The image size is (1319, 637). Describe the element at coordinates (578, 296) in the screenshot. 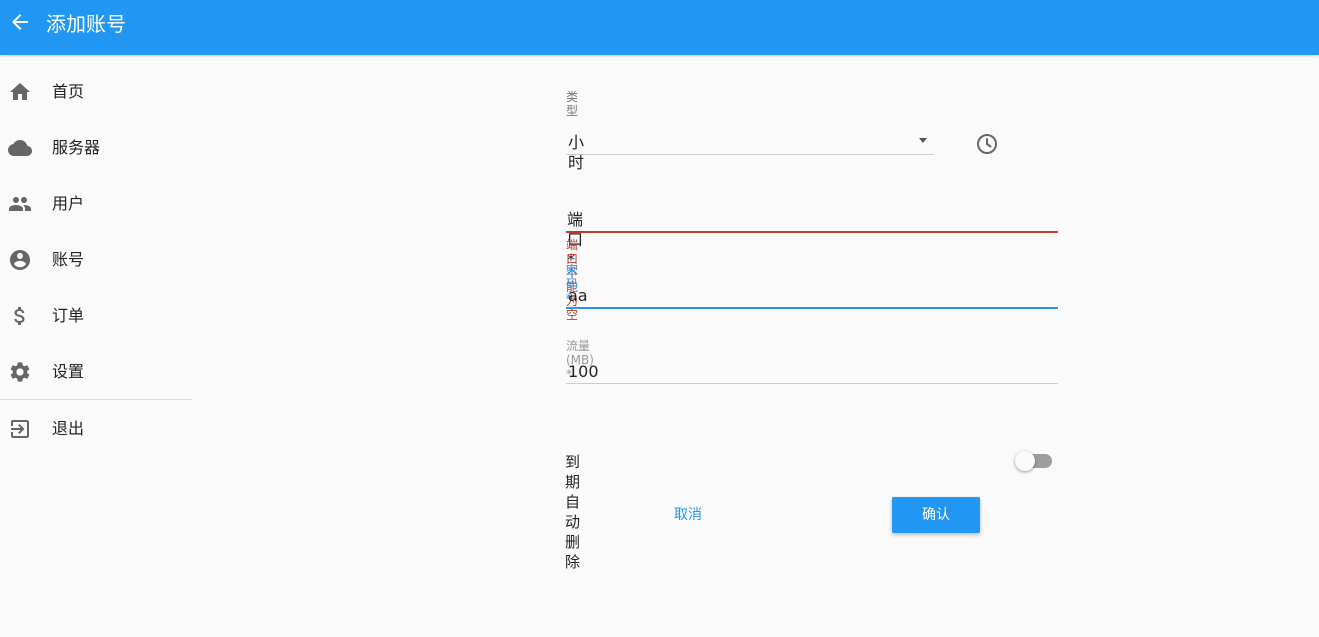

I see `password-input: aa` at that location.